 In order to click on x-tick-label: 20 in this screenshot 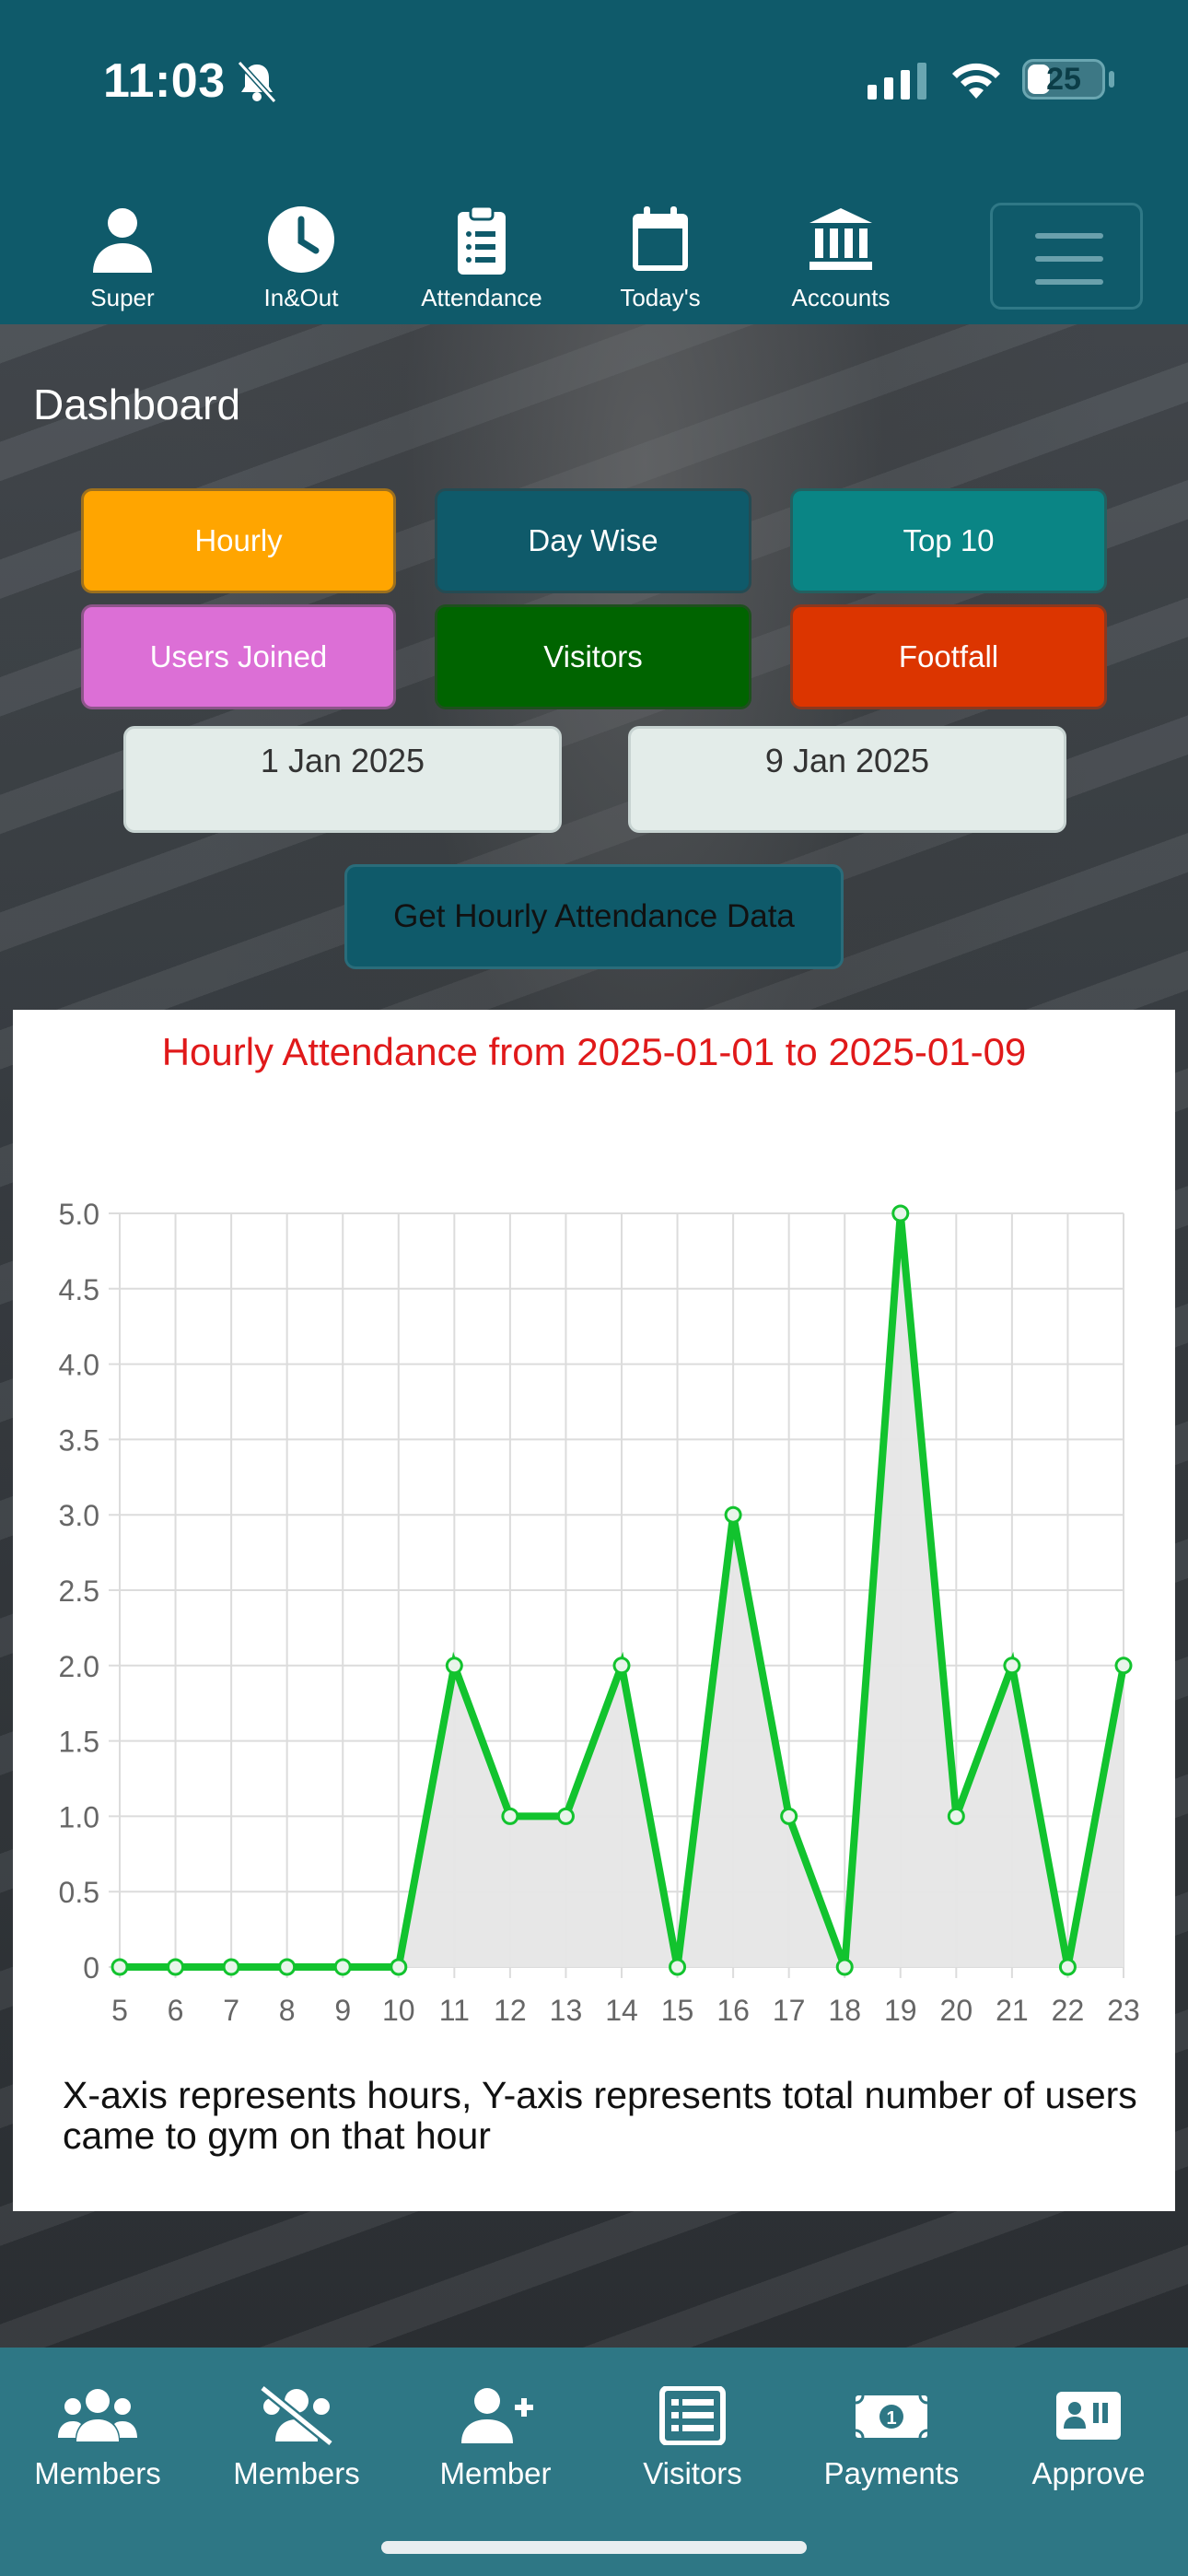, I will do `click(956, 2010)`.